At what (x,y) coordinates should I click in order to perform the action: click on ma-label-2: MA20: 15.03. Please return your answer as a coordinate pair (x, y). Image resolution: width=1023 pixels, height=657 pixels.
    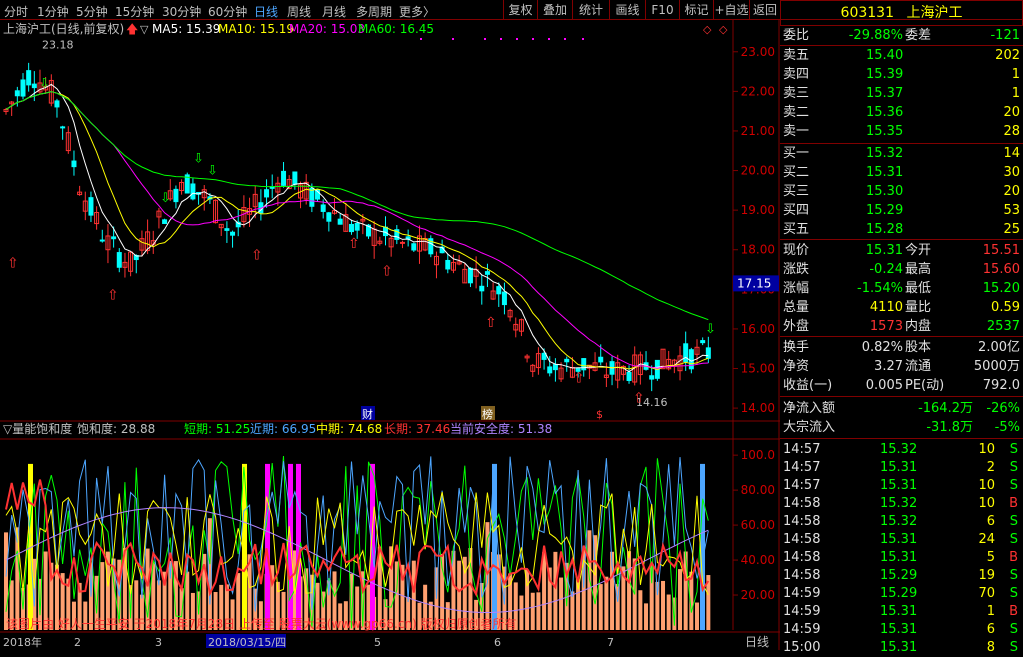
    Looking at the image, I should click on (327, 29).